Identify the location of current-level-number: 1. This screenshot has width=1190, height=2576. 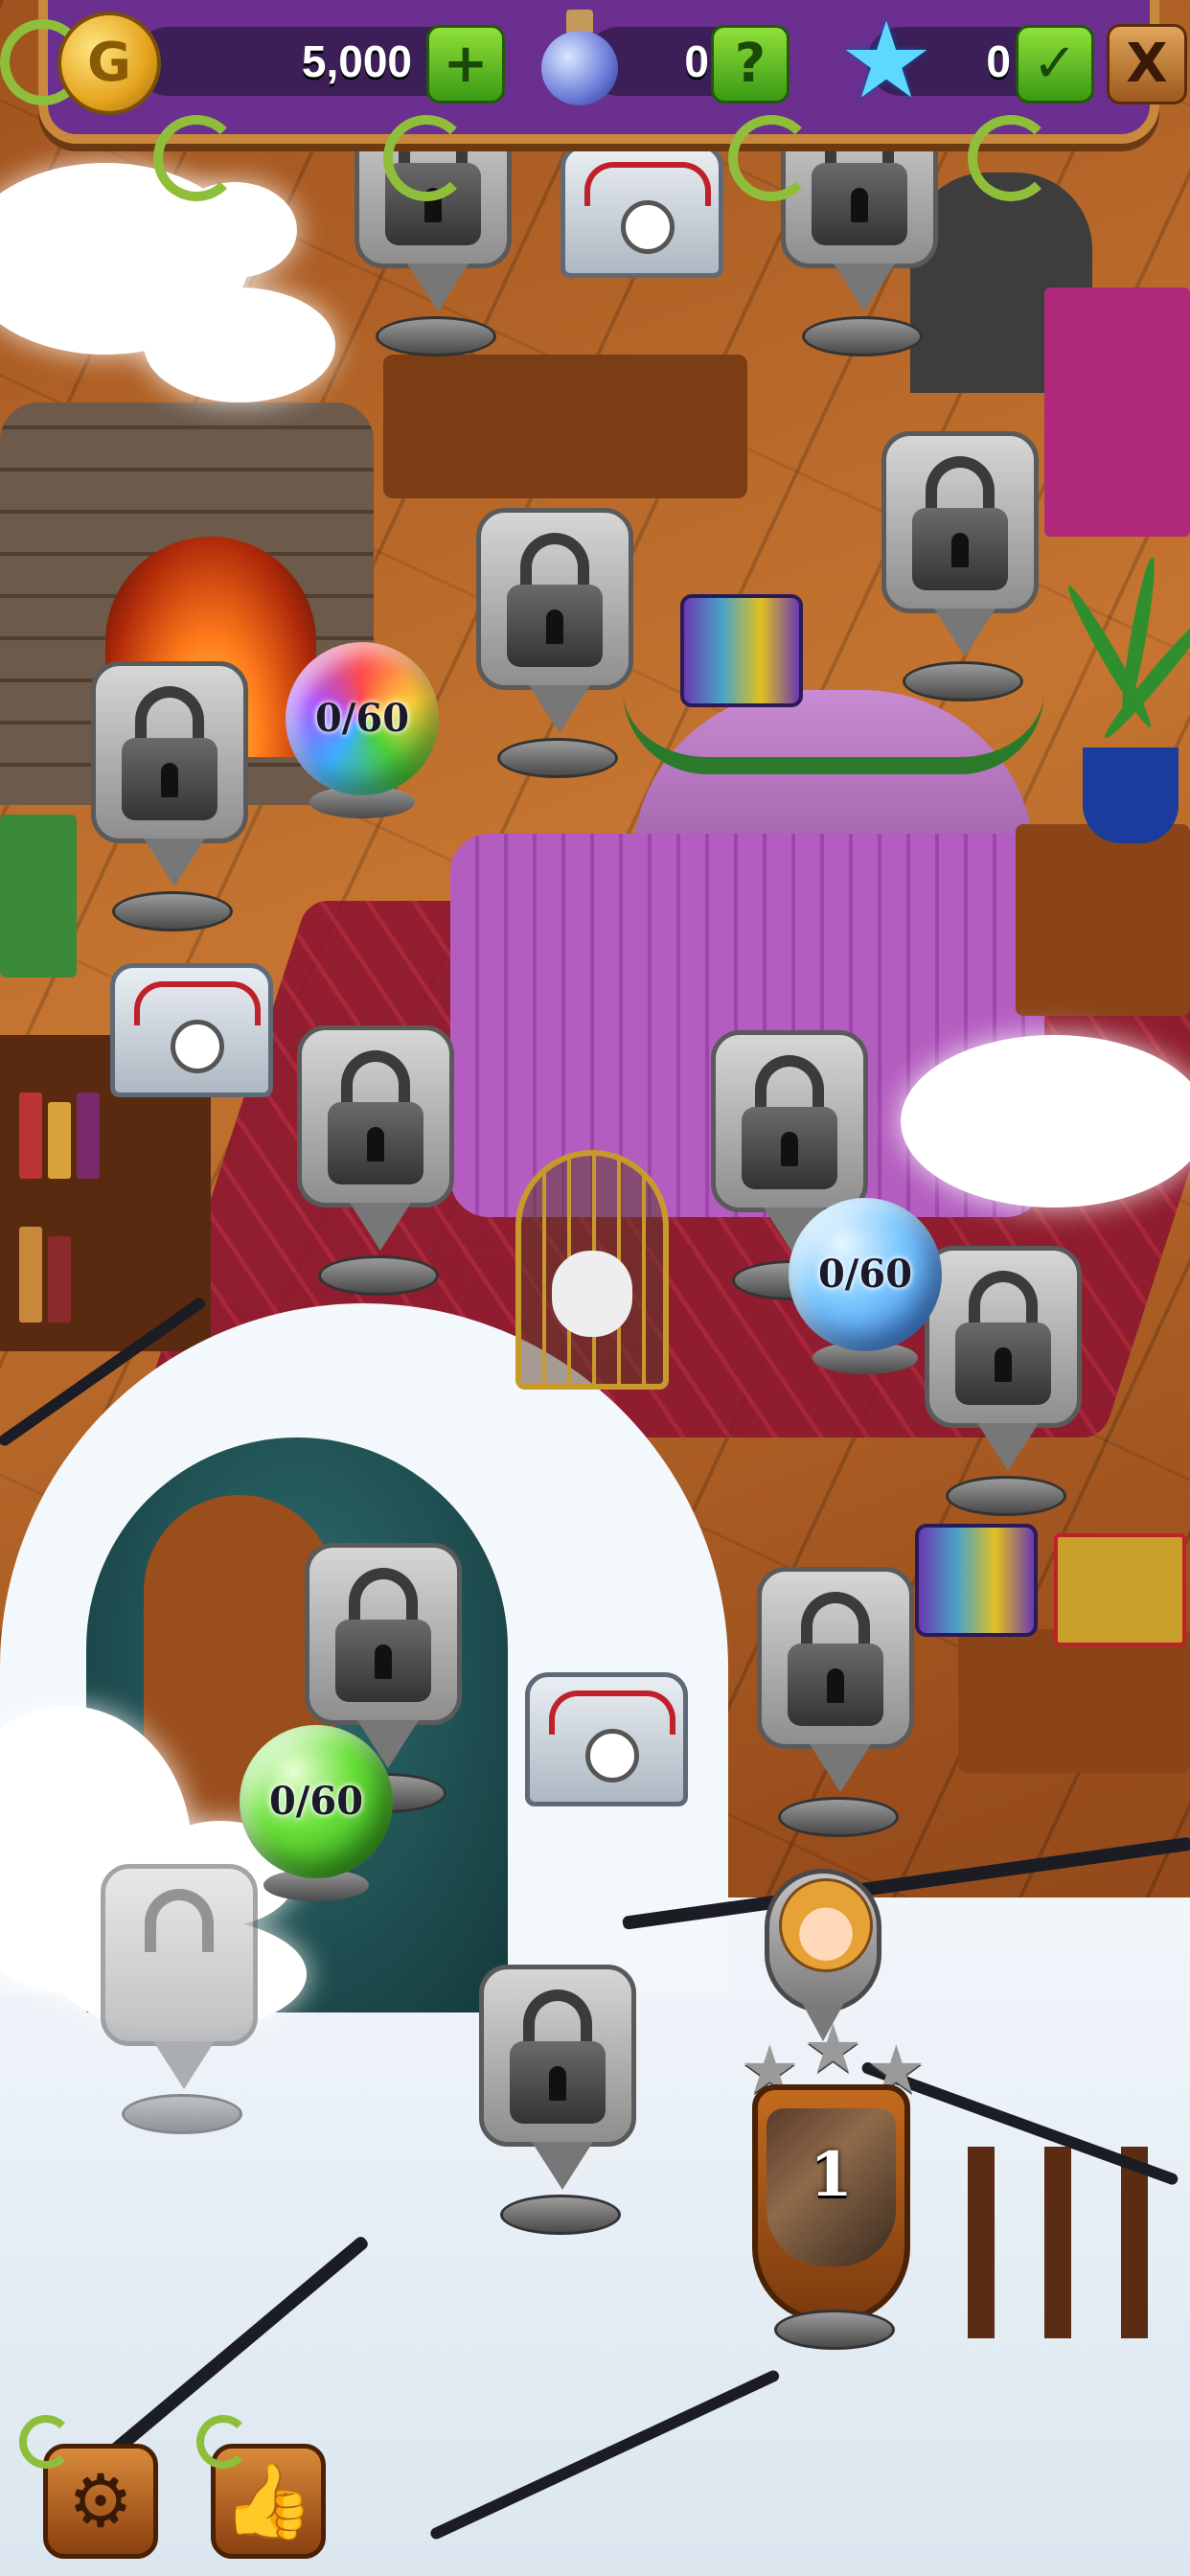
(832, 2175).